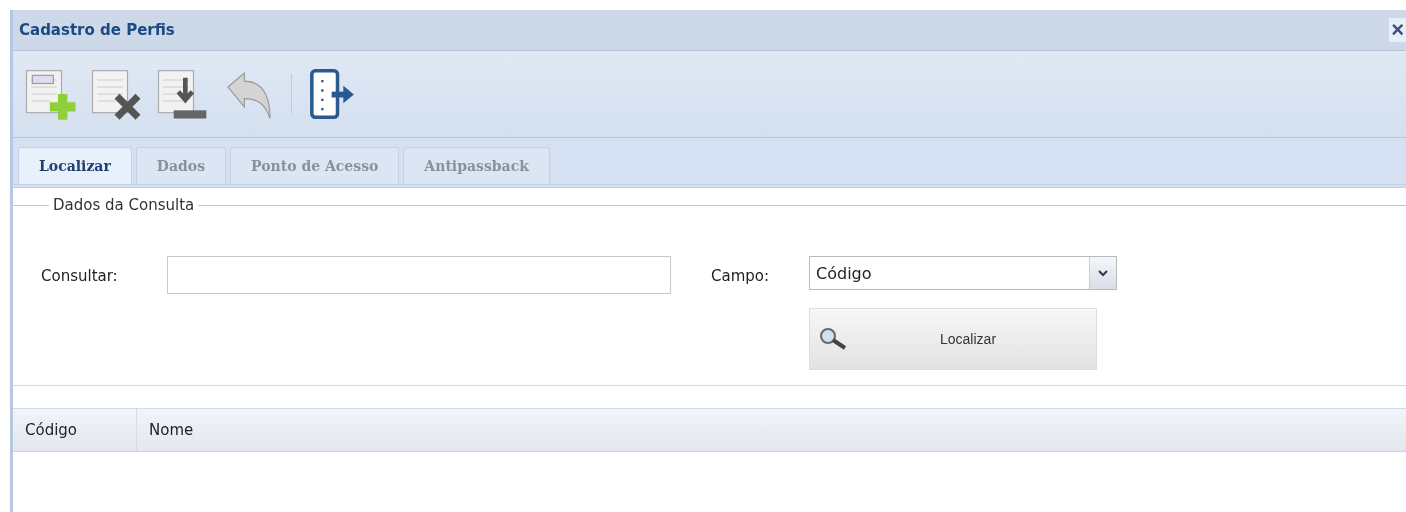 Image resolution: width=1406 pixels, height=512 pixels. Describe the element at coordinates (771, 430) in the screenshot. I see `column-header: Nome` at that location.